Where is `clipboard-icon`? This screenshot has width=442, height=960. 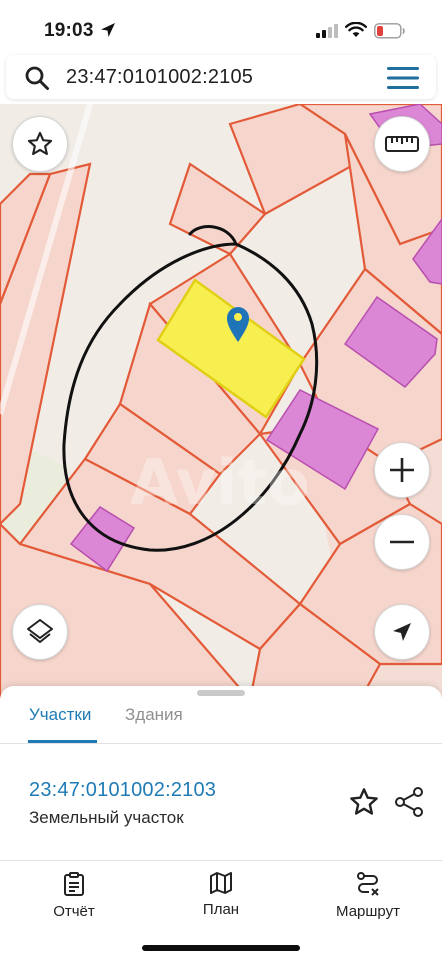 clipboard-icon is located at coordinates (74, 884).